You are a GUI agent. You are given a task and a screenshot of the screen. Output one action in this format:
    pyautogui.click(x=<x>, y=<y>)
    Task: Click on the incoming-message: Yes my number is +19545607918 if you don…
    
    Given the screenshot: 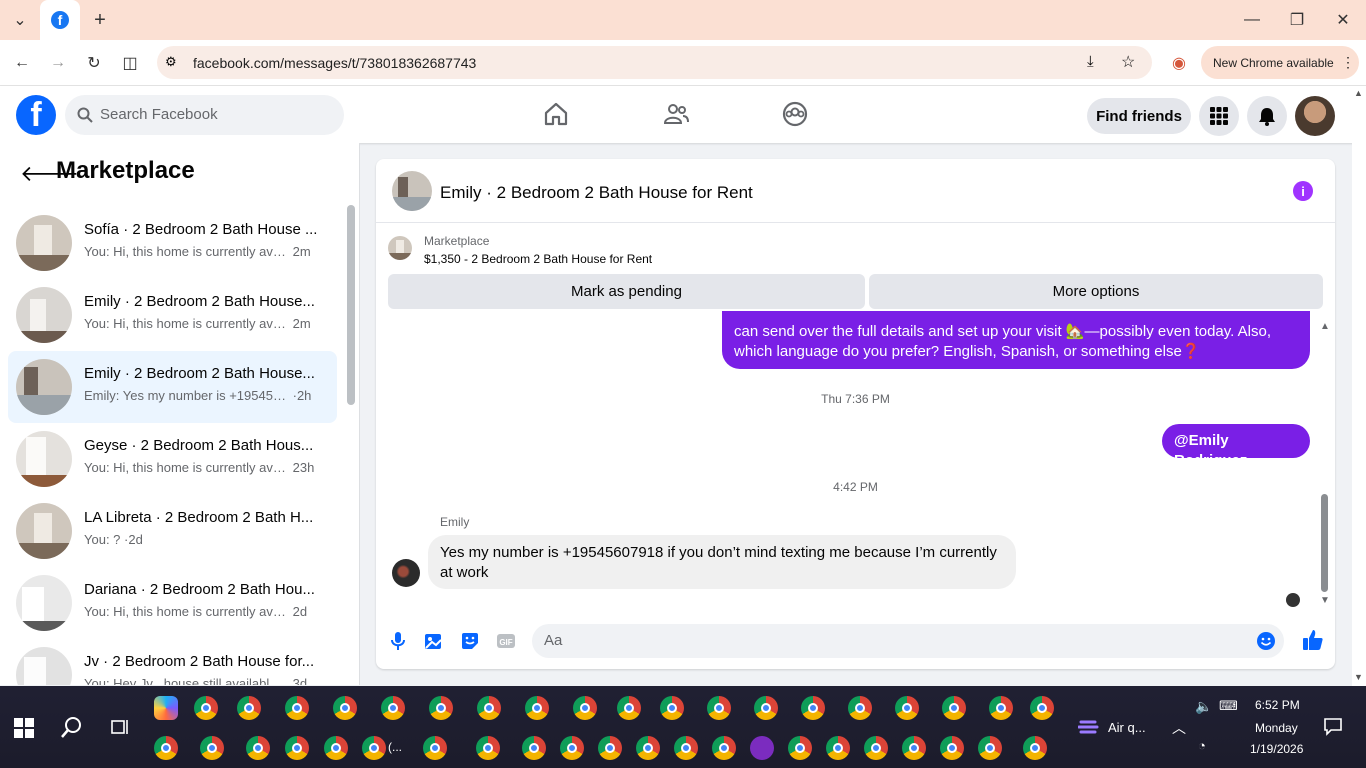 What is the action you would take?
    pyautogui.click(x=722, y=562)
    